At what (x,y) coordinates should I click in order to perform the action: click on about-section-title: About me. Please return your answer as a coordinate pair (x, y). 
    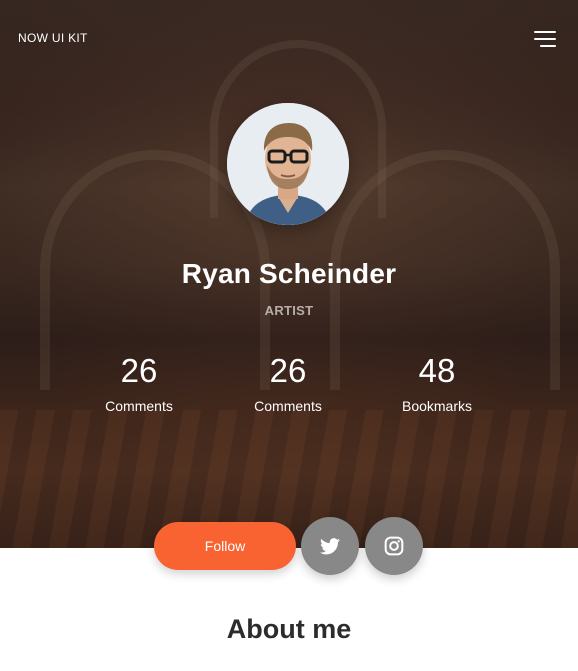
    Looking at the image, I should click on (289, 629).